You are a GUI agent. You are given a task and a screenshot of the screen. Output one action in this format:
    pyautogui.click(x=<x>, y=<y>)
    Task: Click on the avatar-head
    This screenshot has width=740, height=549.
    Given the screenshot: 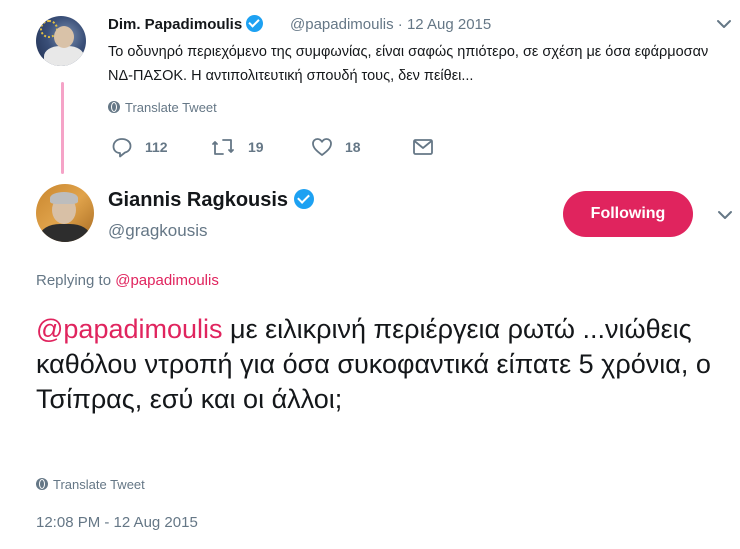 What is the action you would take?
    pyautogui.click(x=64, y=37)
    